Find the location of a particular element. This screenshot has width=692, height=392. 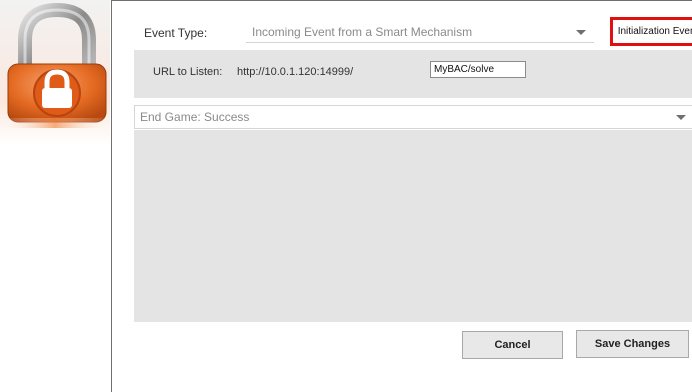

url-panel: URL to Listen: http://10.0.1.120:14999/ is located at coordinates (413, 74).